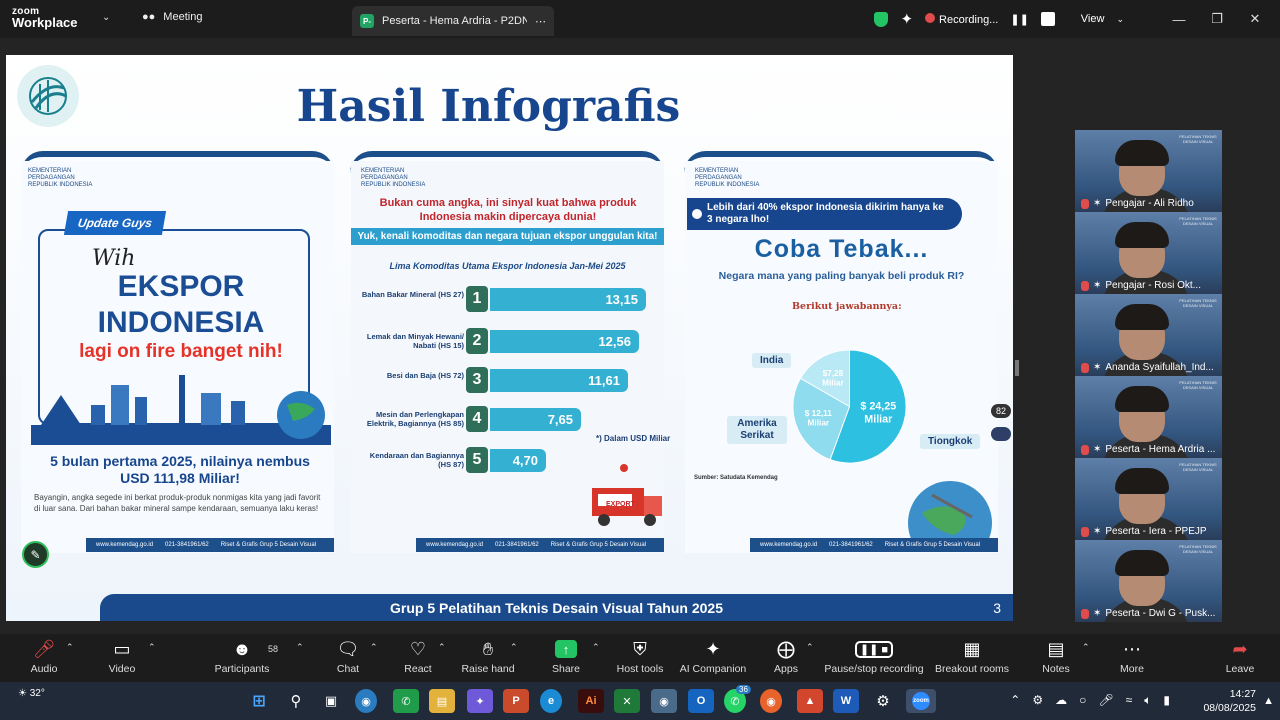 This screenshot has width=1280, height=720. I want to click on country-india: India, so click(772, 360).